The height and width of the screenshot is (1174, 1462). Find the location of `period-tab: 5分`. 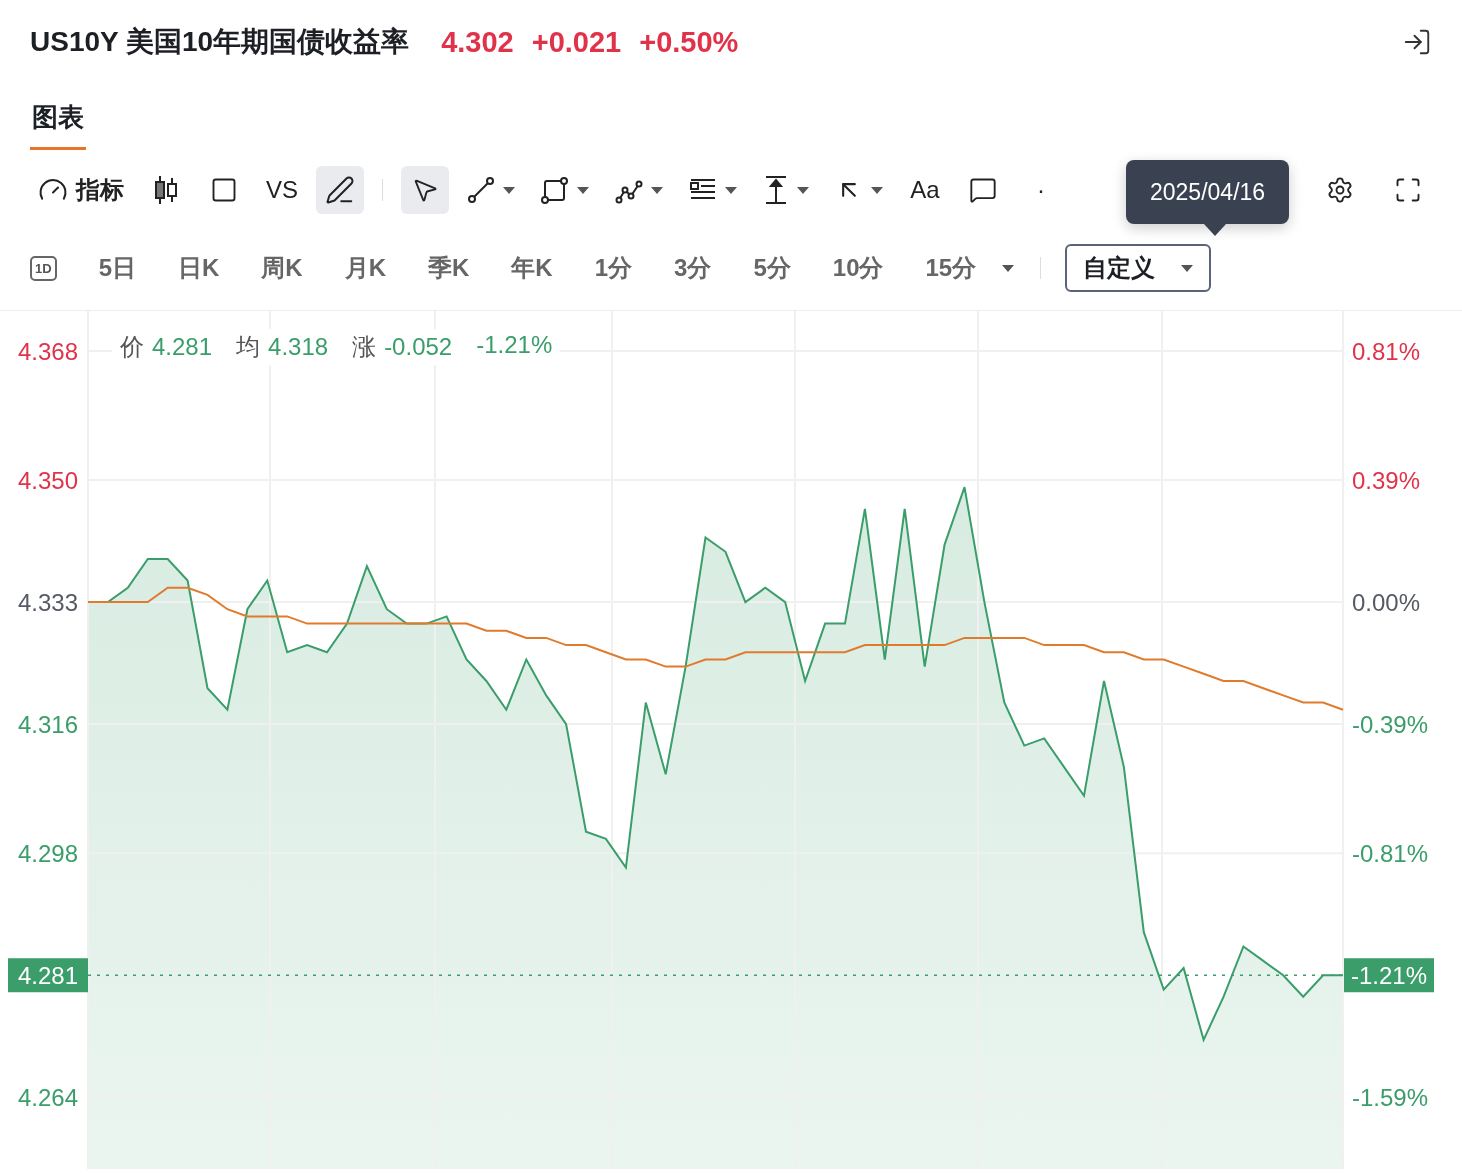

period-tab: 5分 is located at coordinates (772, 268).